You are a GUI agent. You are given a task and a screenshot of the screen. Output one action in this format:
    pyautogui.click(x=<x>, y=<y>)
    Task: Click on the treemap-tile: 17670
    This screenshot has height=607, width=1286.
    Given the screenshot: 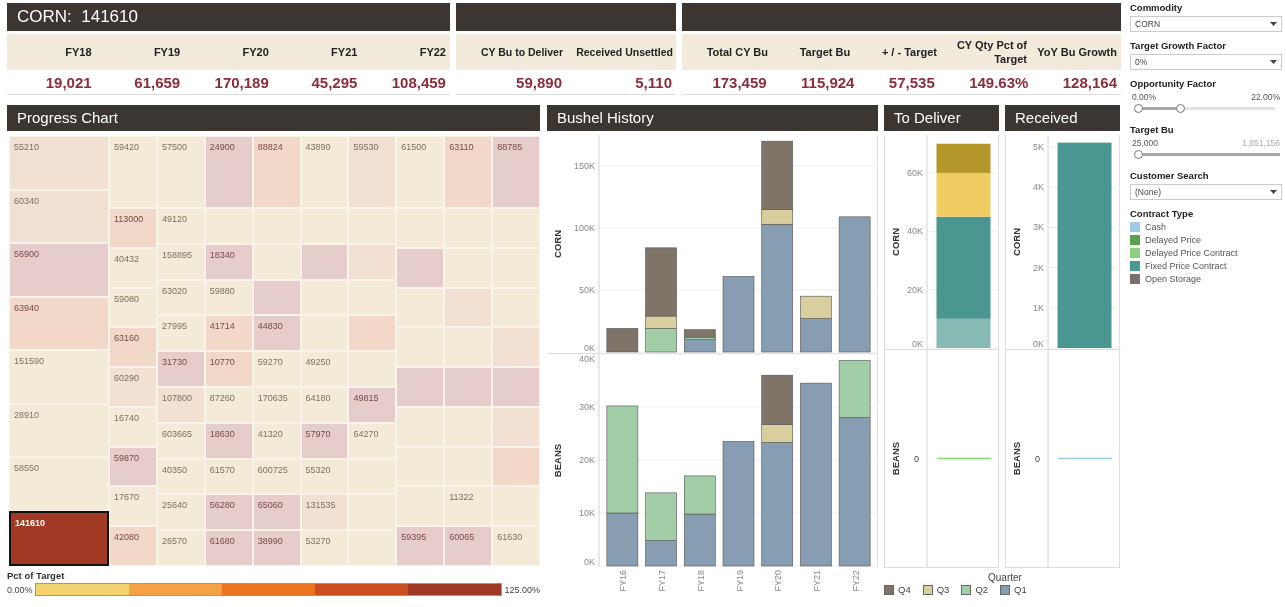 What is the action you would take?
    pyautogui.click(x=133, y=506)
    